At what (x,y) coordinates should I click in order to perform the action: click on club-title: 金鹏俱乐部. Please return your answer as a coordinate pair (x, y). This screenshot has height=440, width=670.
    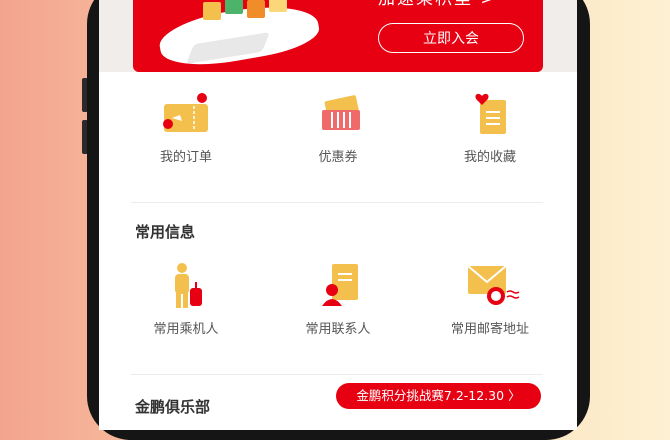
    Looking at the image, I should click on (173, 407).